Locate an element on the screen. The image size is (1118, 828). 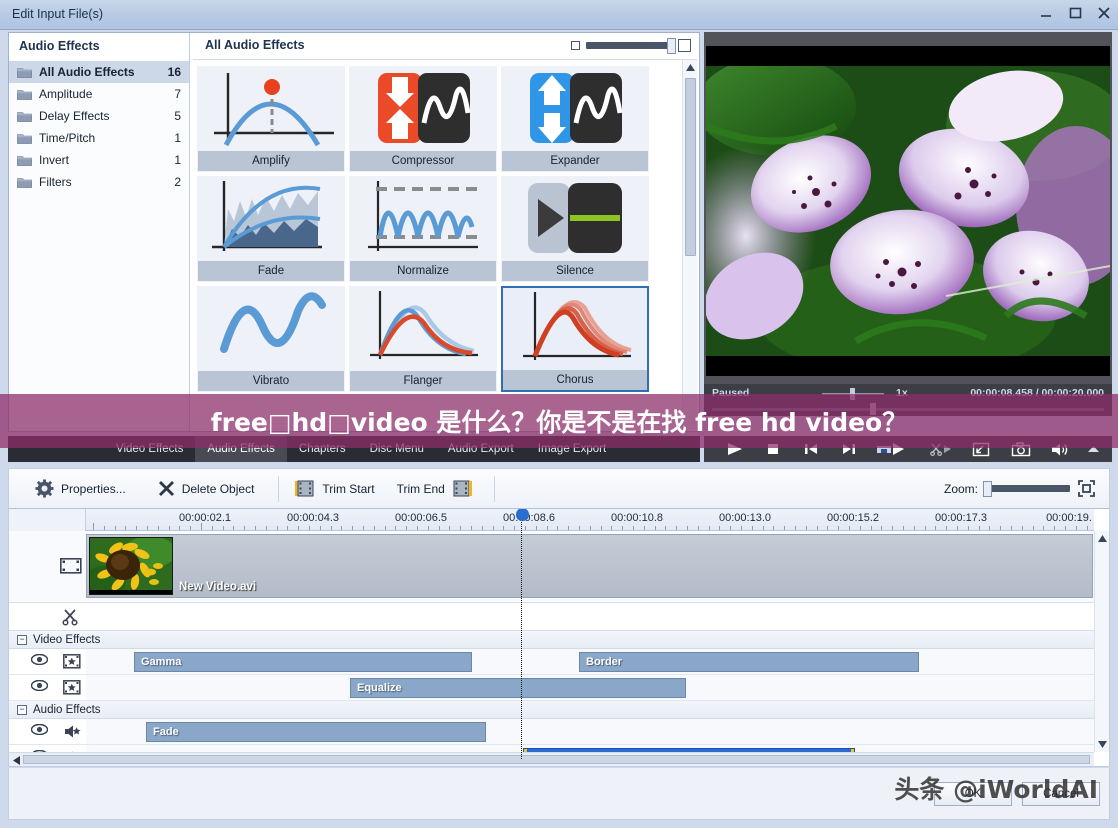
timeline-scroll-left-icon is located at coordinates (16, 760).